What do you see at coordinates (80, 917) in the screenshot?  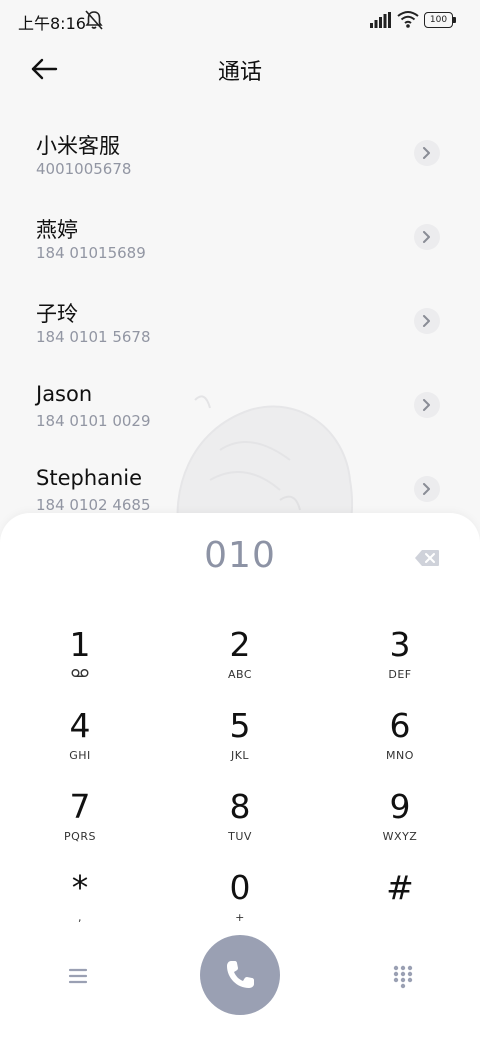 I see `key-letters: ,` at bounding box center [80, 917].